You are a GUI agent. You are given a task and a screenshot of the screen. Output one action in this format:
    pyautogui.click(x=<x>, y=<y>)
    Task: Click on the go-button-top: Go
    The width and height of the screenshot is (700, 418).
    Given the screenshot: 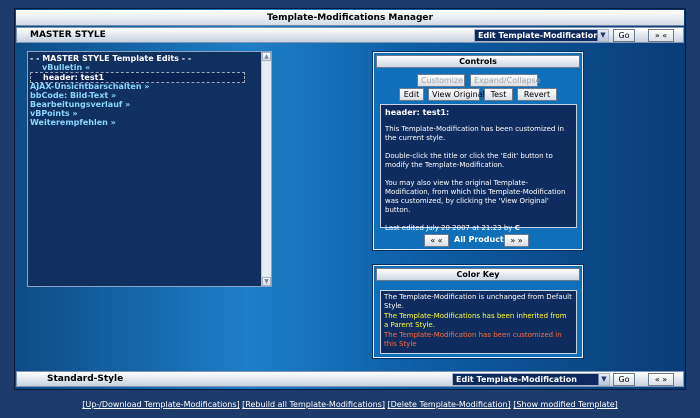 What is the action you would take?
    pyautogui.click(x=624, y=35)
    